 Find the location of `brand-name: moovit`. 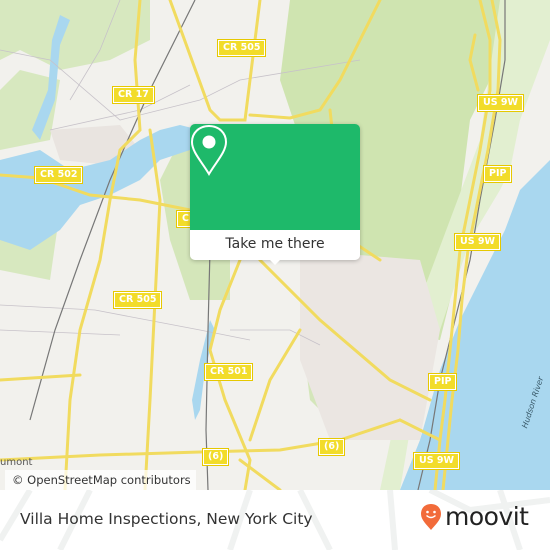

brand-name: moovit is located at coordinates (487, 516).